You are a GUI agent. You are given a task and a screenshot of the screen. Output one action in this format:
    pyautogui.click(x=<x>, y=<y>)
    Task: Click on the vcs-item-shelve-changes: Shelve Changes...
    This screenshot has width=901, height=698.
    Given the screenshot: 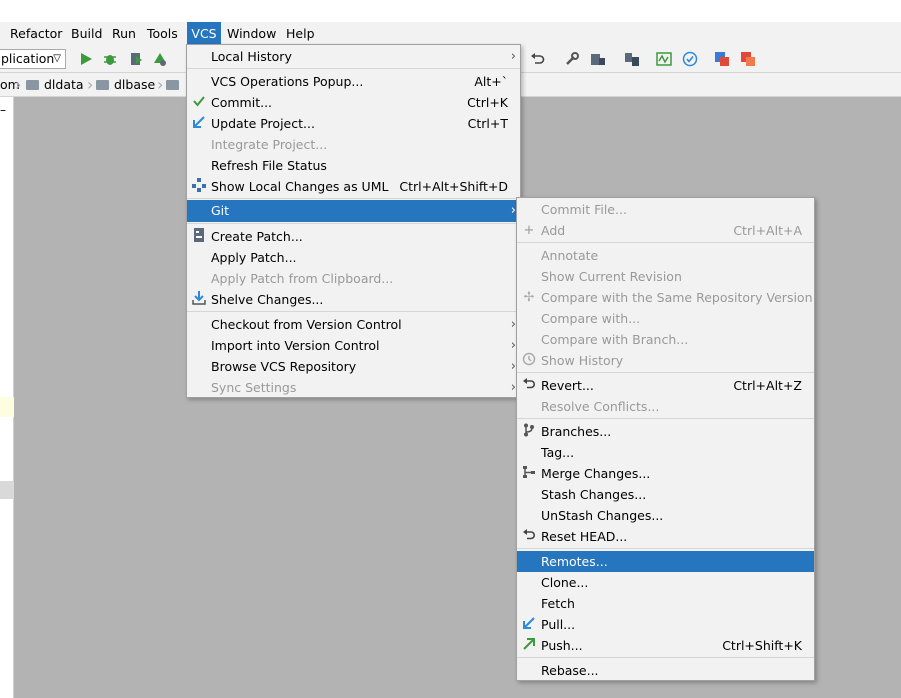 What is the action you would take?
    pyautogui.click(x=353, y=299)
    